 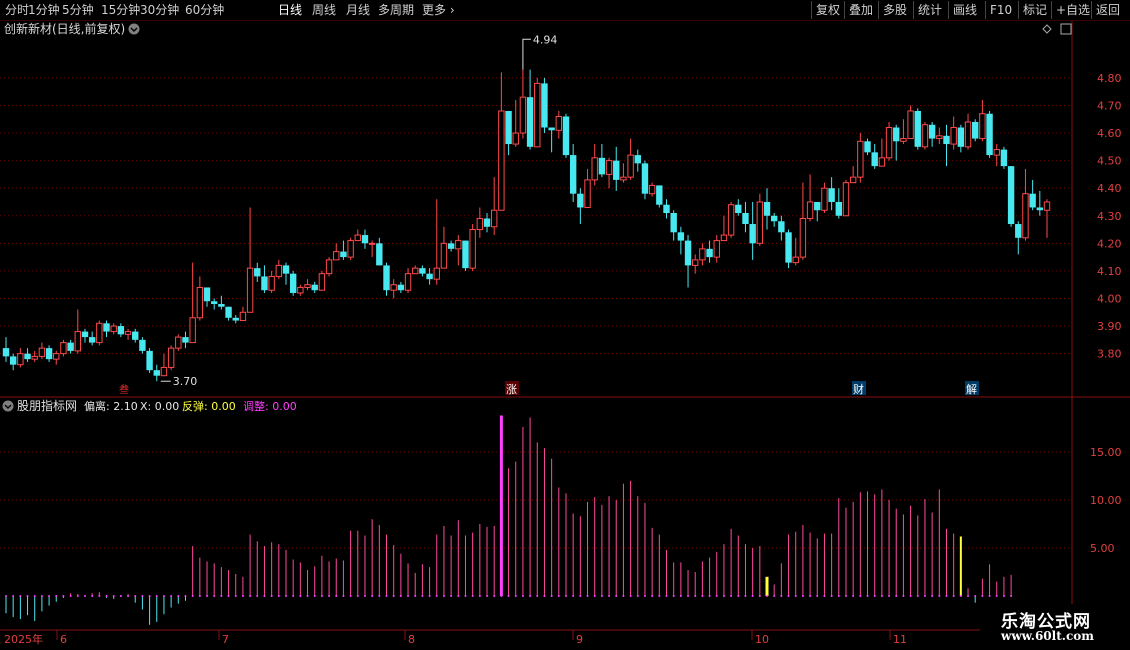 I want to click on low-price-label: 3.70, so click(x=185, y=381).